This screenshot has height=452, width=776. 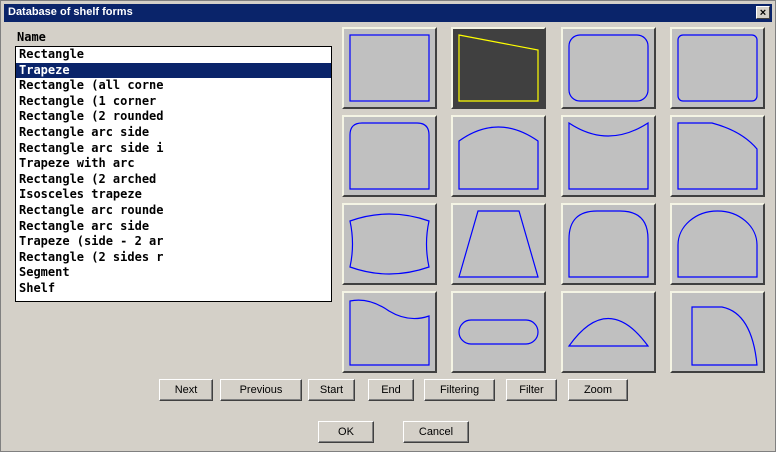 I want to click on cancel-button: Cancel, so click(x=436, y=432).